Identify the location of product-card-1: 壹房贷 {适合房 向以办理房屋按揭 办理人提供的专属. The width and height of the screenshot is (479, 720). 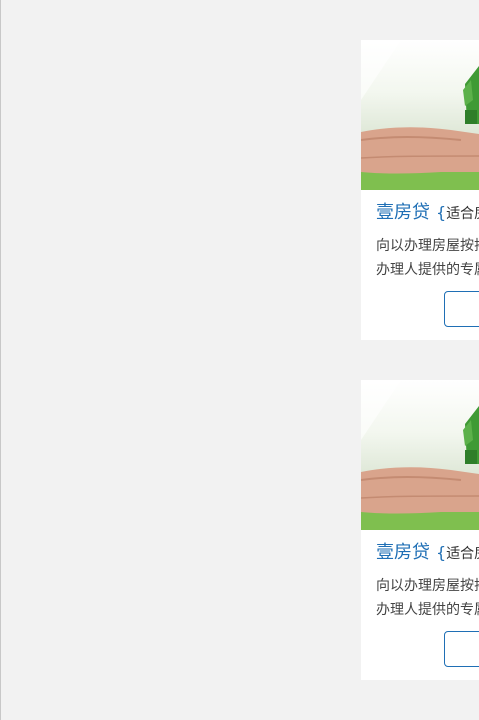
(420, 190).